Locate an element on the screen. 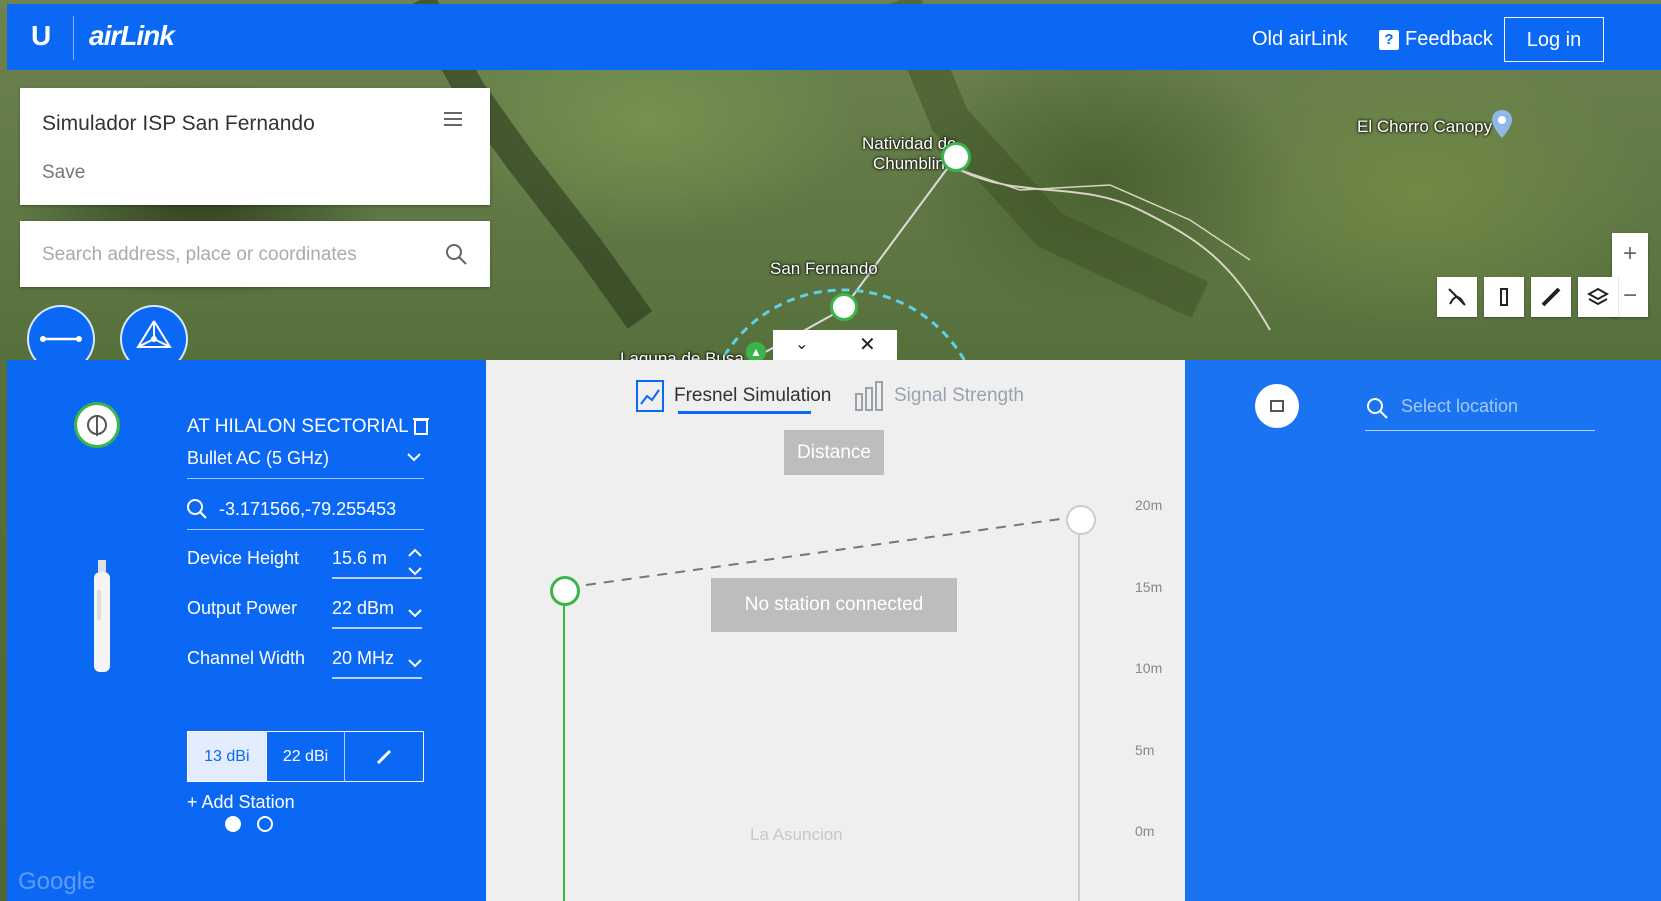  coordinates-field: -3.171566,-79.255453 is located at coordinates (305, 509).